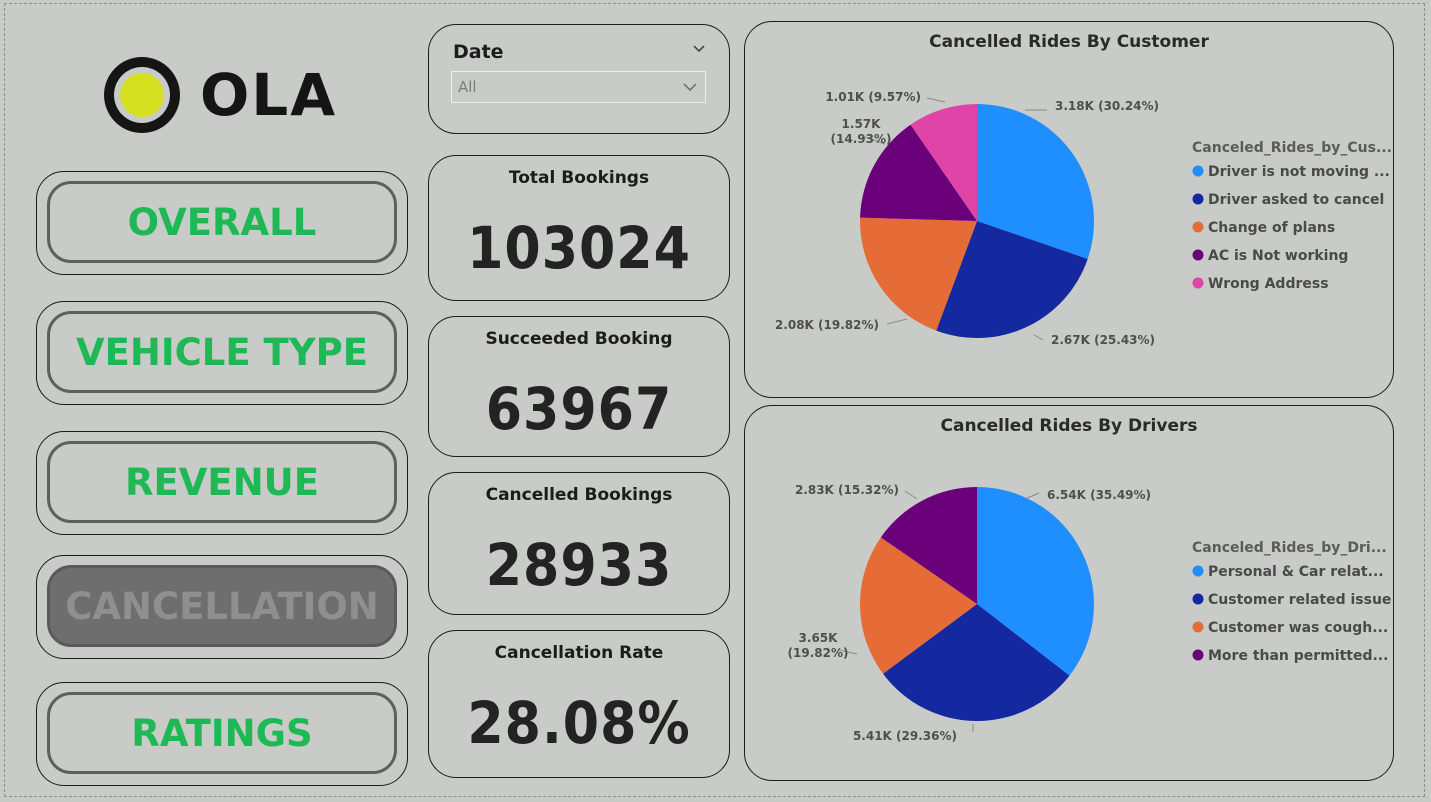 This screenshot has width=1431, height=802. I want to click on pie-data-label: 1.01K (9.57%), so click(873, 97).